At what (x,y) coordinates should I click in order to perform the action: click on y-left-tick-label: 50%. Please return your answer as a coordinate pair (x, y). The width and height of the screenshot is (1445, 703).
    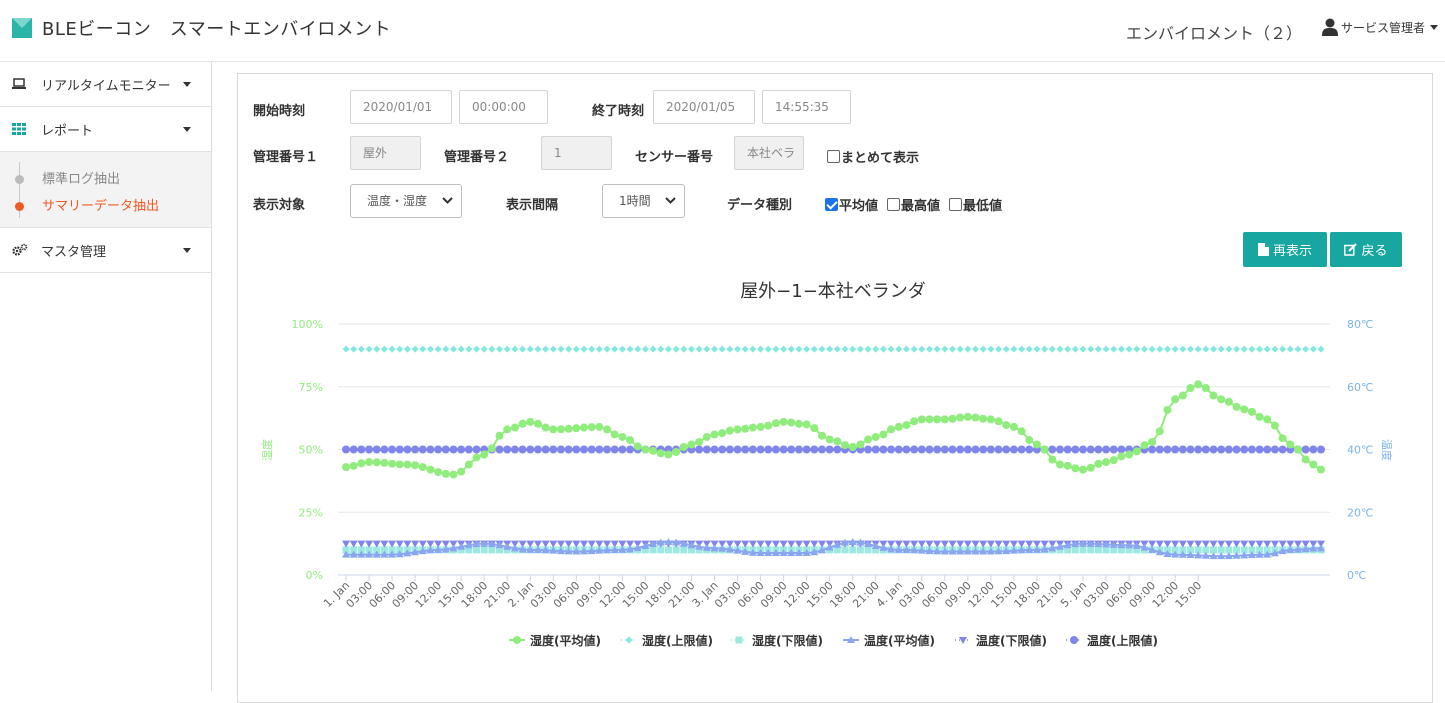
    Looking at the image, I should click on (311, 450).